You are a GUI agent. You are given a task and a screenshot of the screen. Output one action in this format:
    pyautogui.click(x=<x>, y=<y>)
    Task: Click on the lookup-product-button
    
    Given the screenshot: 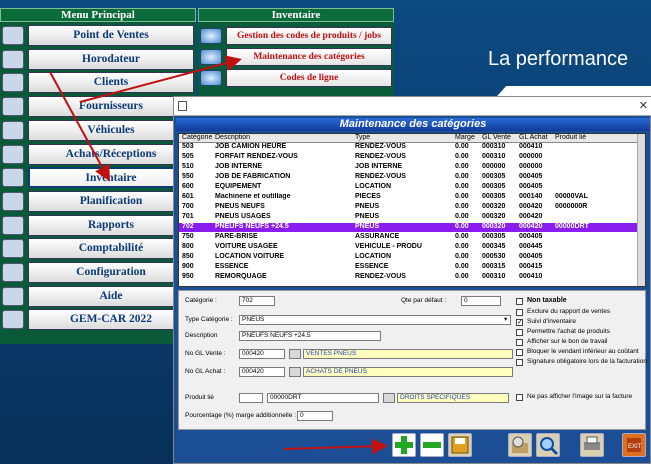 What is the action you would take?
    pyautogui.click(x=389, y=398)
    